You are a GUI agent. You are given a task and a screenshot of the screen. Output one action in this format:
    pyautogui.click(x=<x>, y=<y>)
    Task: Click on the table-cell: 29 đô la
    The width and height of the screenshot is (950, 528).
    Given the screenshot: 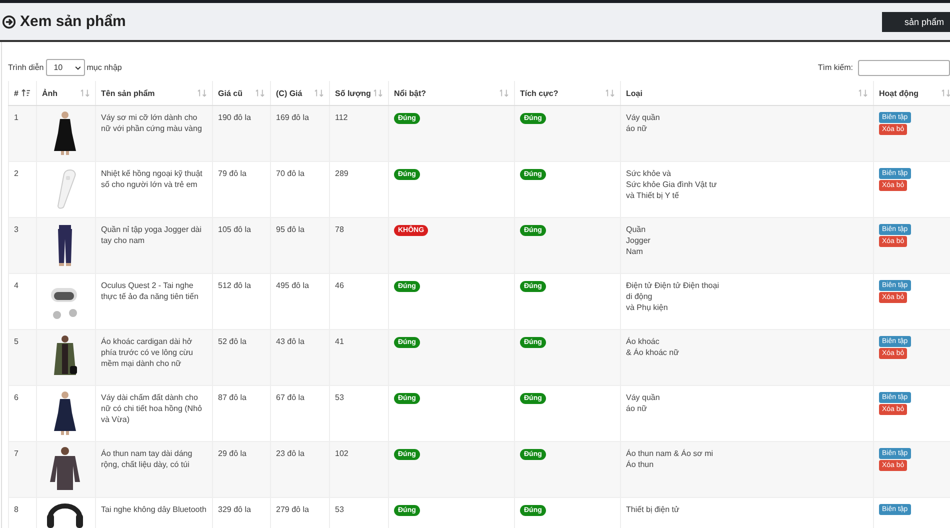 What is the action you would take?
    pyautogui.click(x=241, y=470)
    